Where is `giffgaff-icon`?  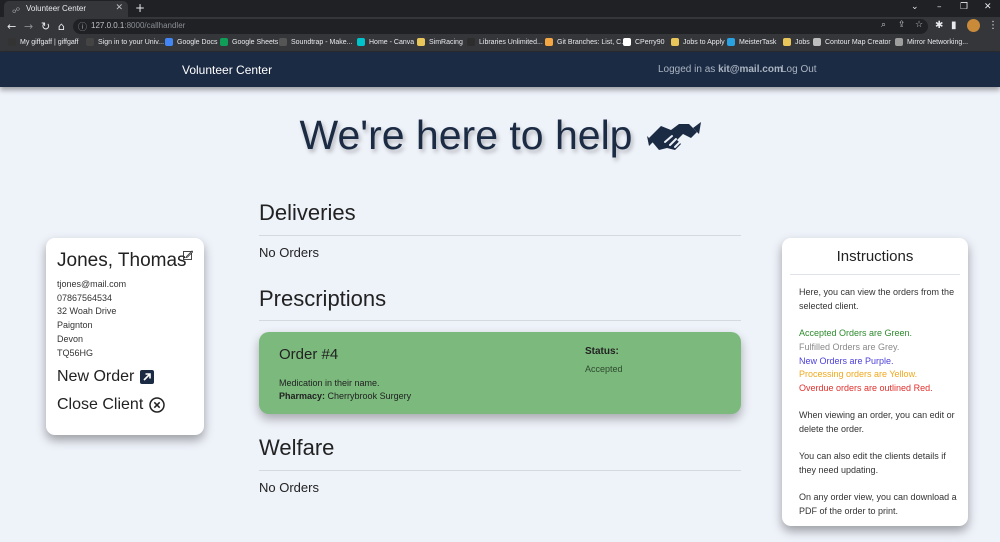
giffgaff-icon is located at coordinates (12, 42).